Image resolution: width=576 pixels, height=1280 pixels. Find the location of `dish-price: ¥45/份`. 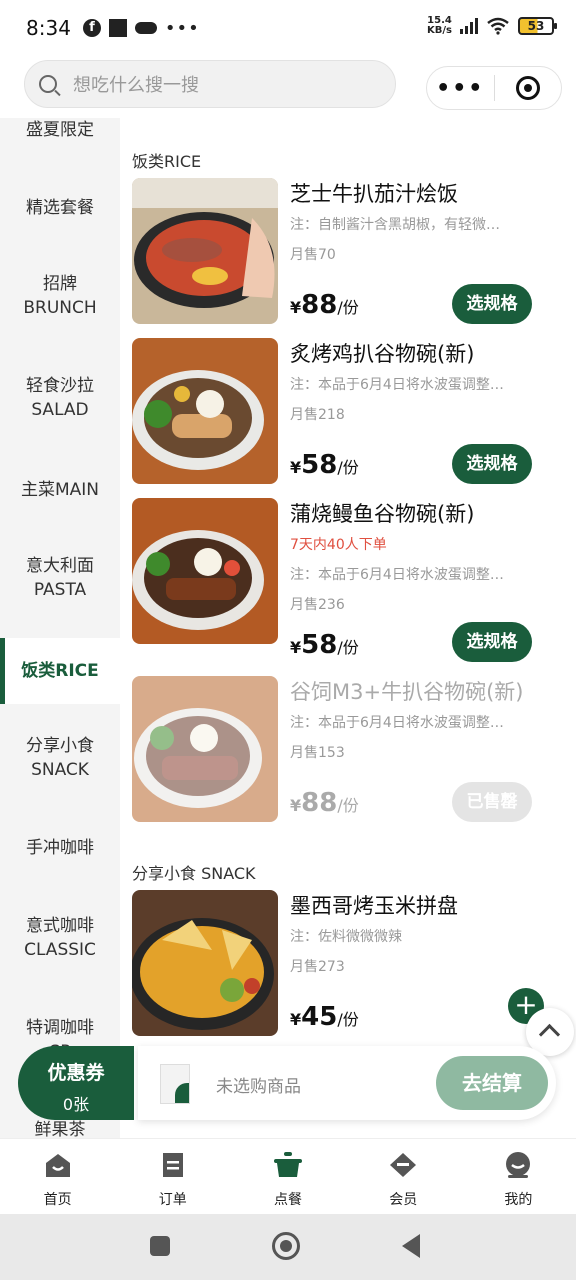

dish-price: ¥45/份 is located at coordinates (324, 1017).